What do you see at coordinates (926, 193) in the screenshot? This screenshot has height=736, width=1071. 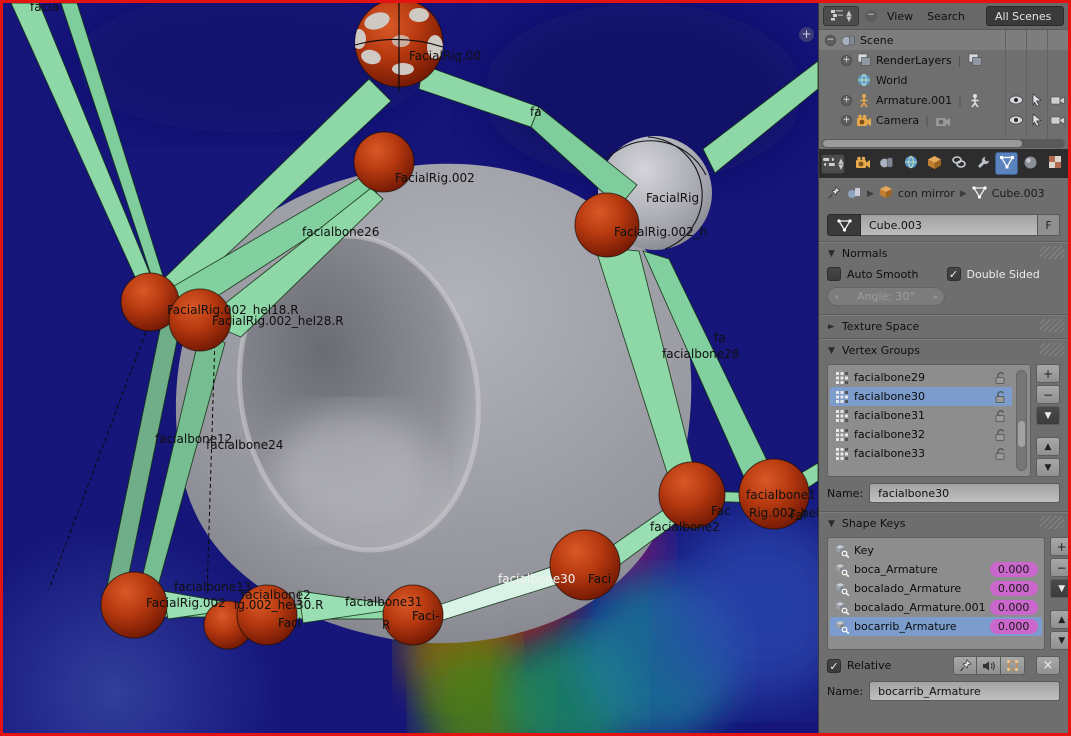 I see `breadcrumb-object: con mirror` at bounding box center [926, 193].